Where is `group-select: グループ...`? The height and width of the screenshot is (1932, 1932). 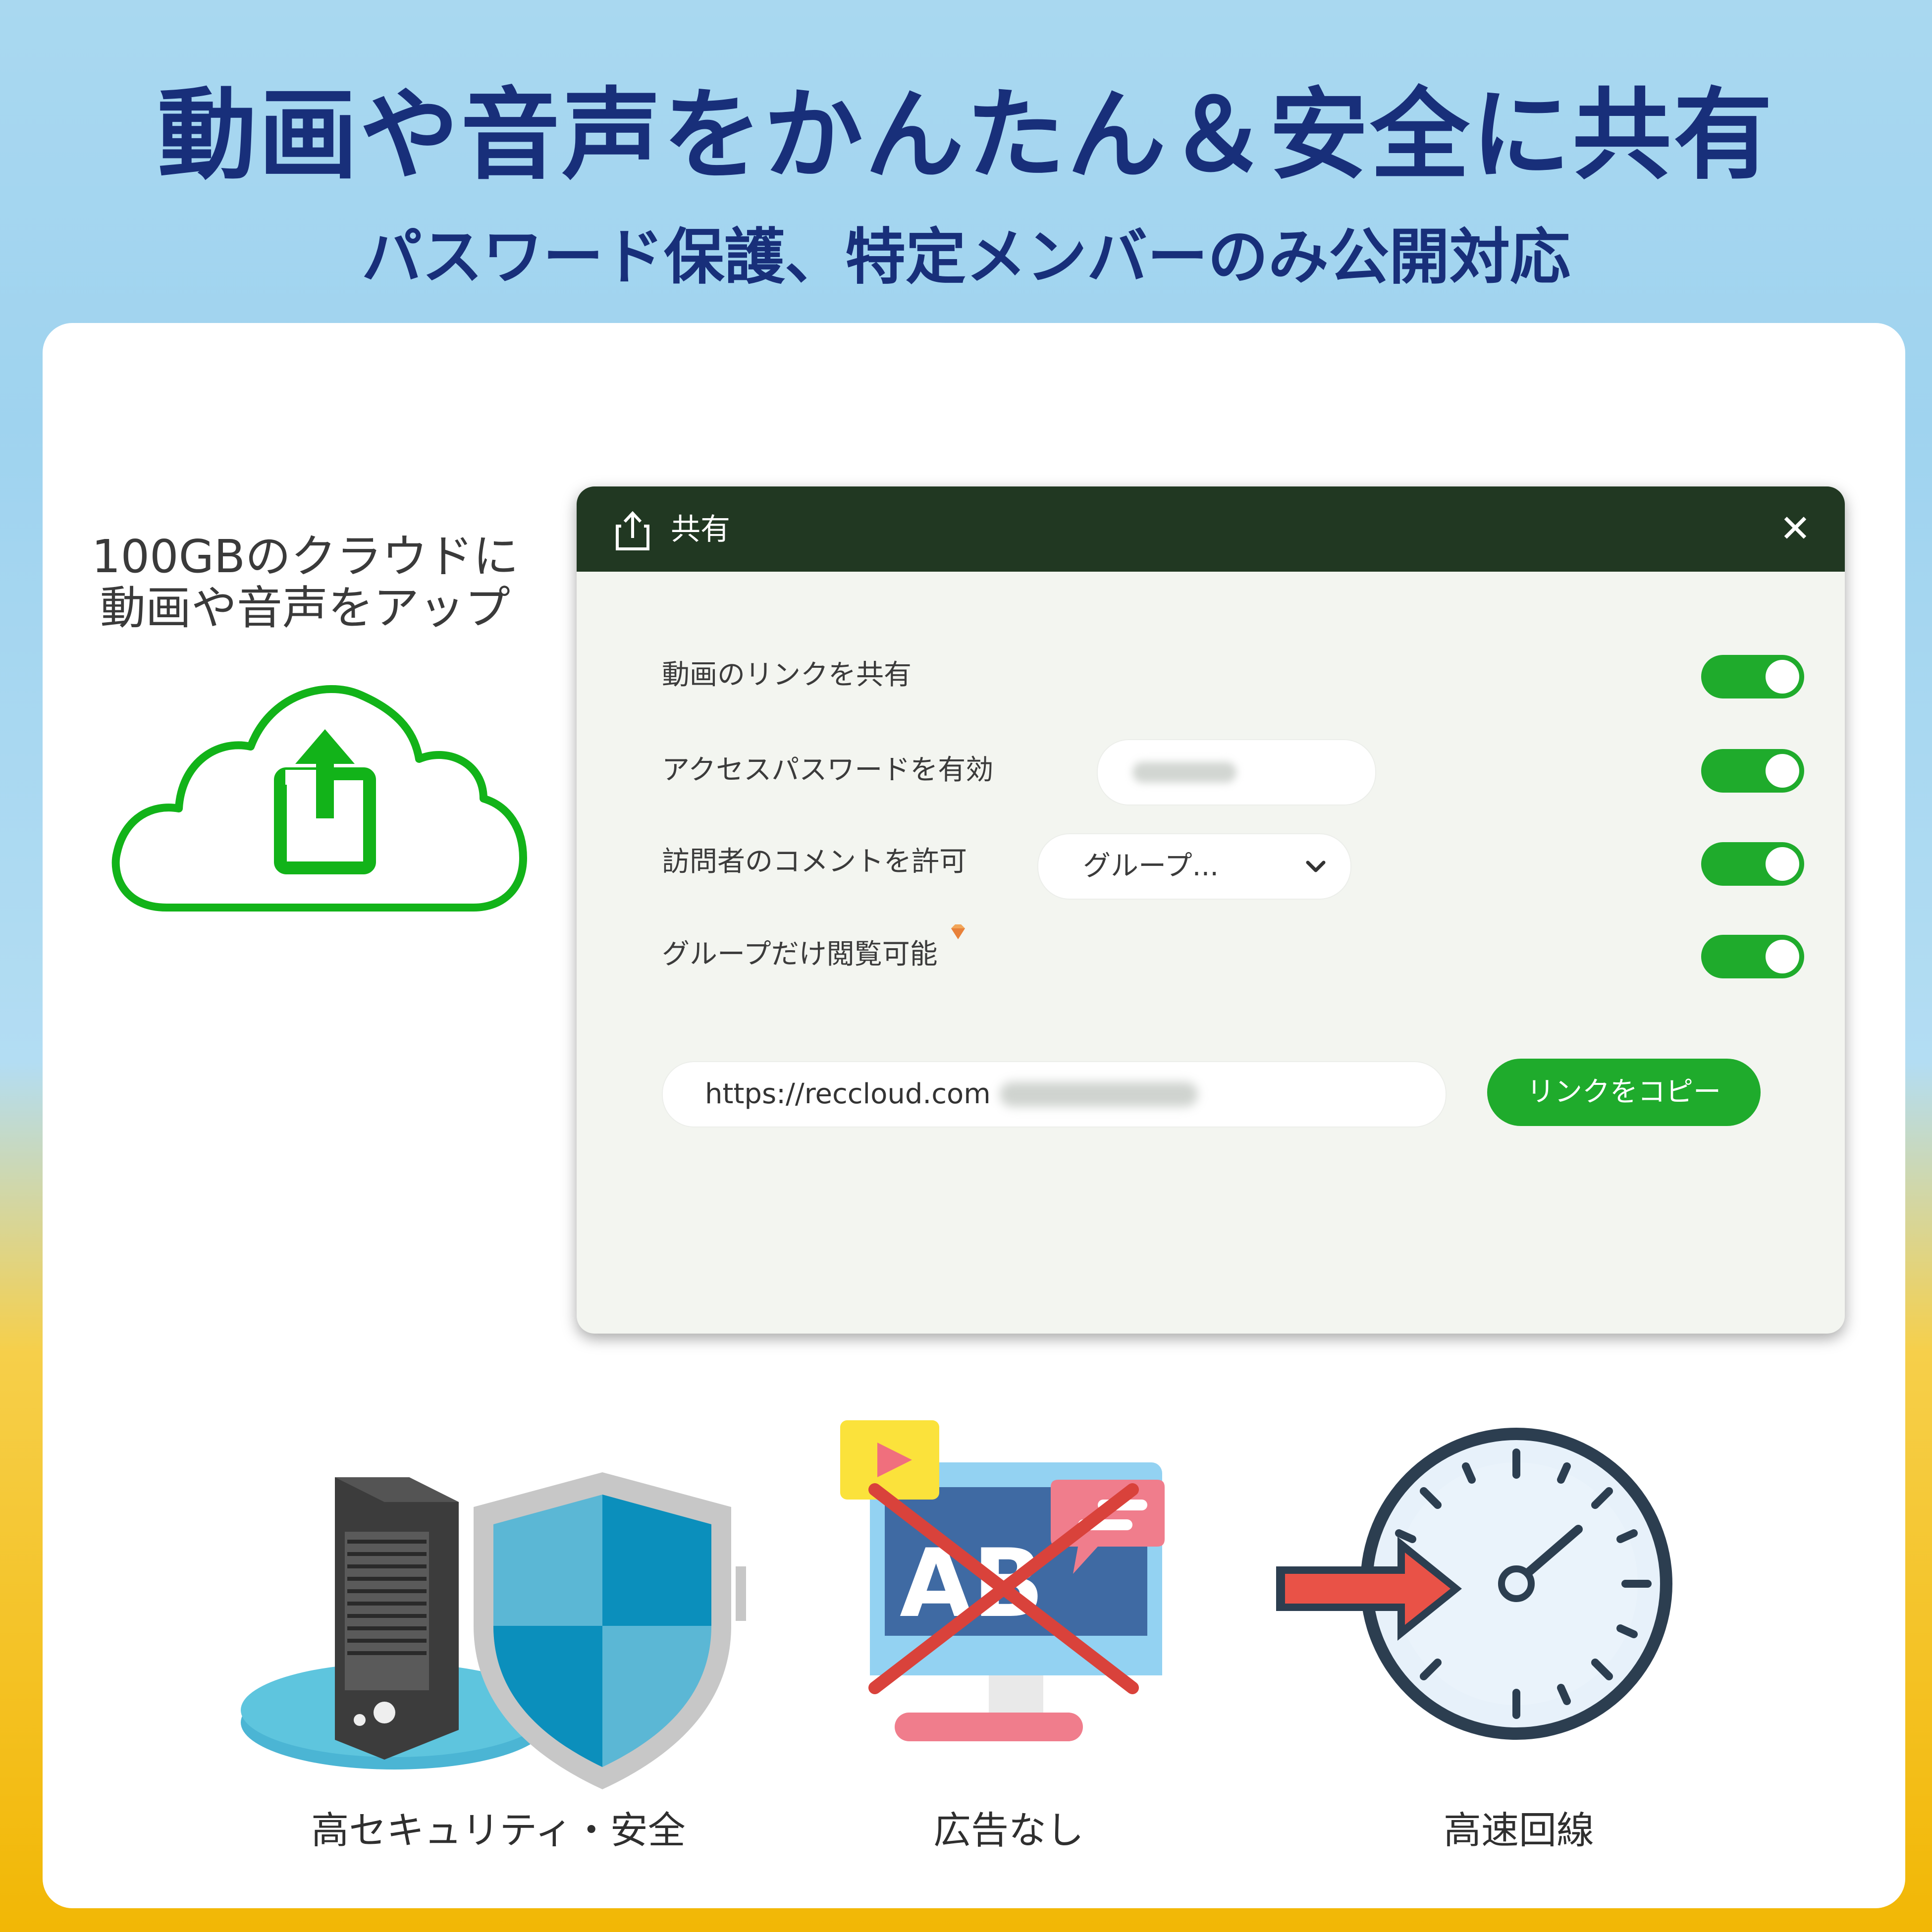 group-select: グループ... is located at coordinates (1194, 866).